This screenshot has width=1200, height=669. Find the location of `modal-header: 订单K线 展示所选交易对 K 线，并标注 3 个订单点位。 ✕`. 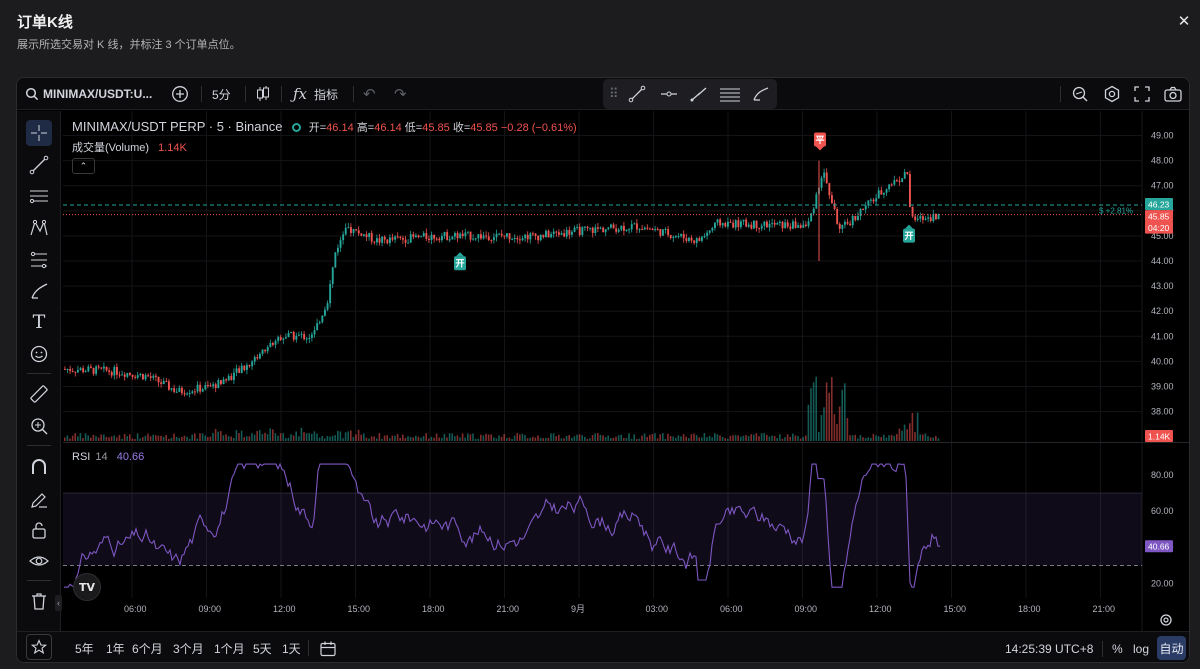

modal-header: 订单K线 展示所选交易对 K 线，并标注 3 个订单点位。 ✕ is located at coordinates (600, 32).